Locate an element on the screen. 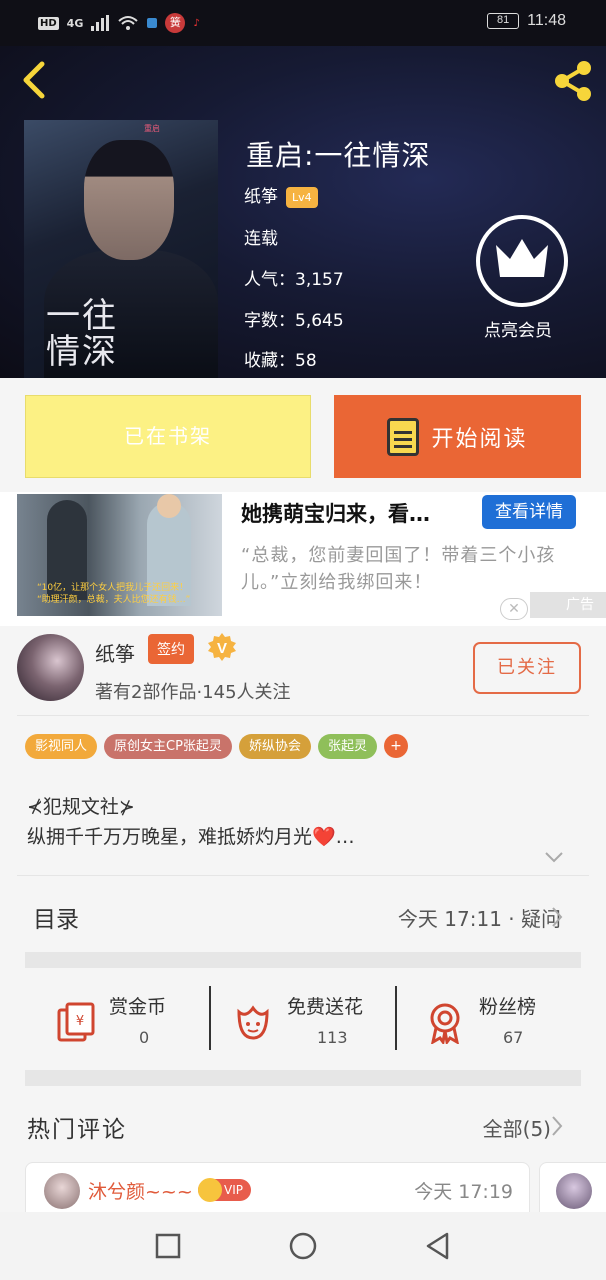 The width and height of the screenshot is (606, 1280). wifi-icon is located at coordinates (128, 23).